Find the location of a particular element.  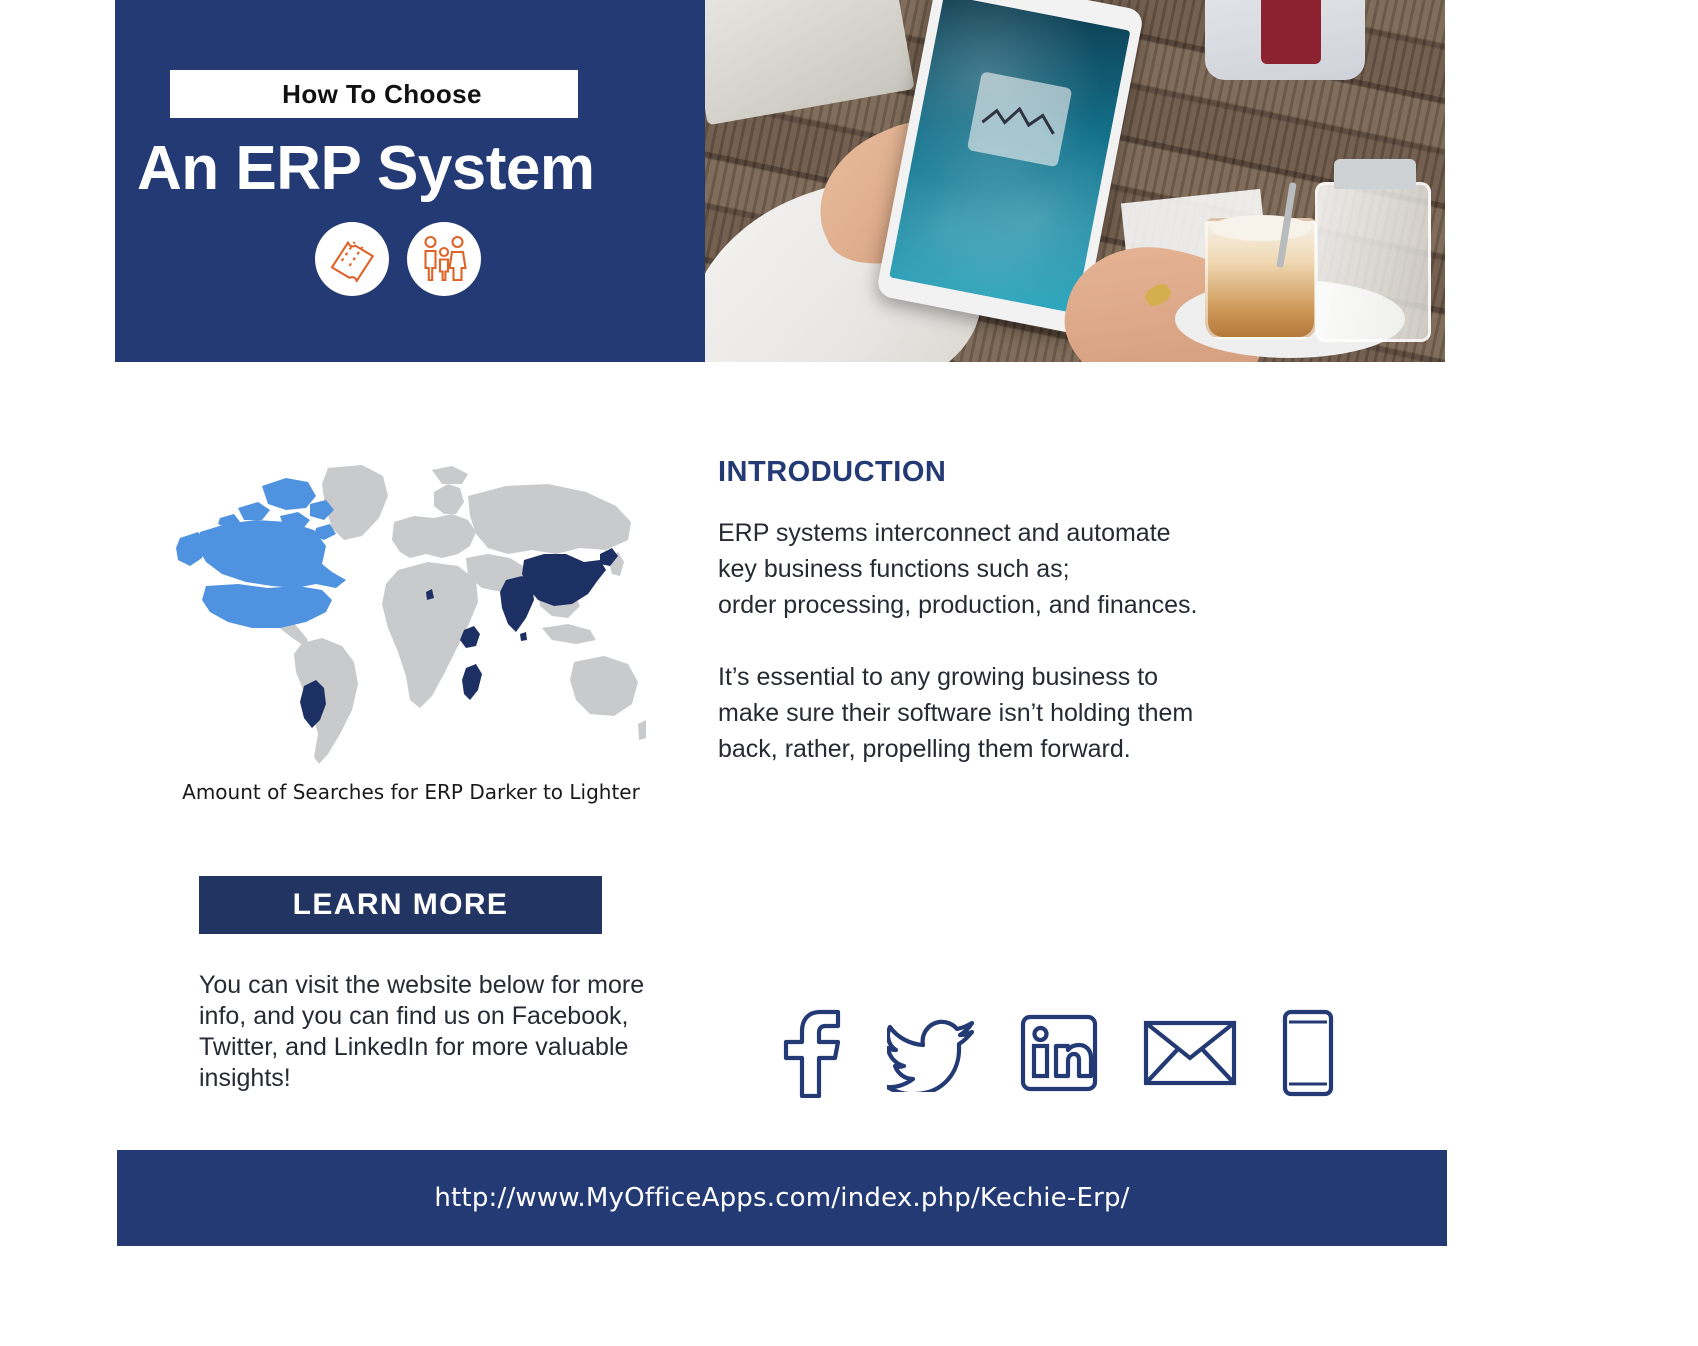

photo-tablet-chart-card is located at coordinates (1019, 119).